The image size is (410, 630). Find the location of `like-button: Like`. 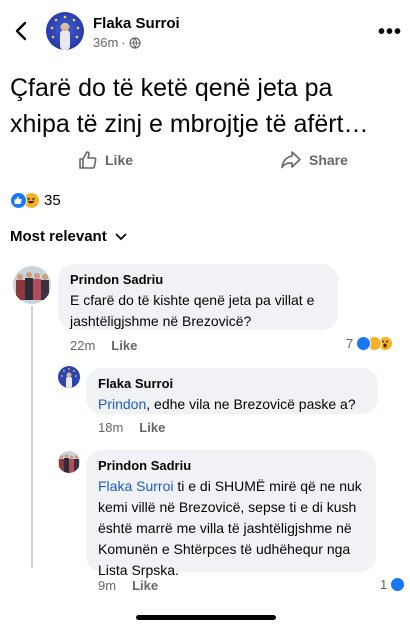

like-button: Like is located at coordinates (105, 160).